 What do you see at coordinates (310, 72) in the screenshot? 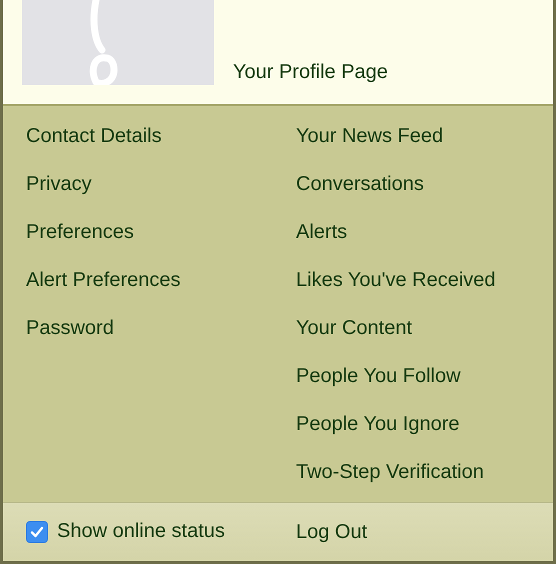
I see `profile-page-link: Your Profile Page` at bounding box center [310, 72].